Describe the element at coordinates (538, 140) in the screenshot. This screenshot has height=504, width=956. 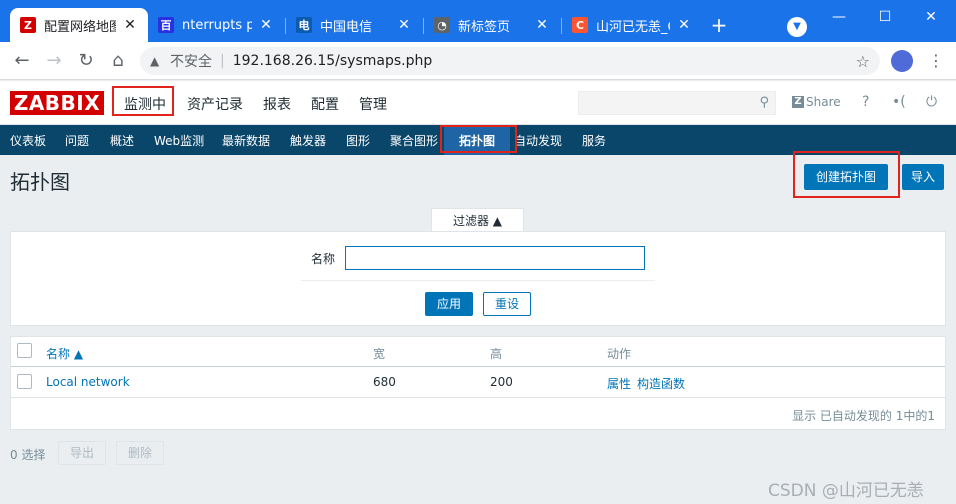
I see `subnav-discovery: 自动发现` at that location.